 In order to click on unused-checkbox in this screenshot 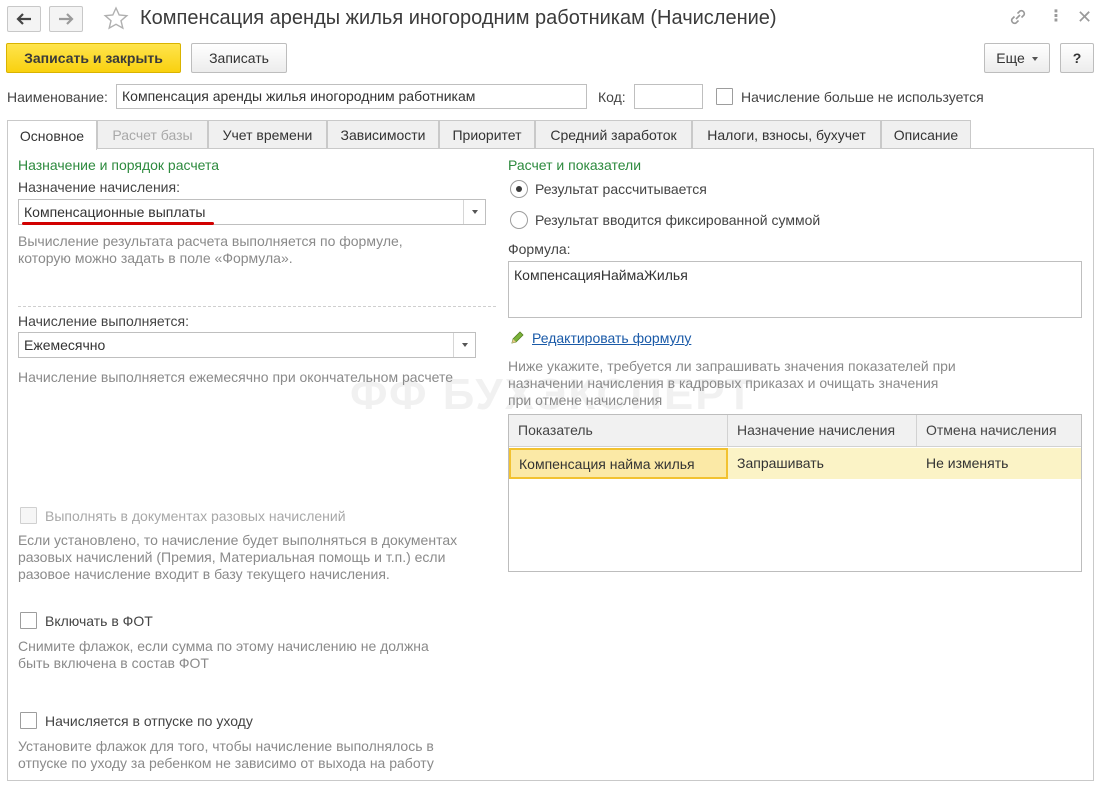, I will do `click(724, 96)`.